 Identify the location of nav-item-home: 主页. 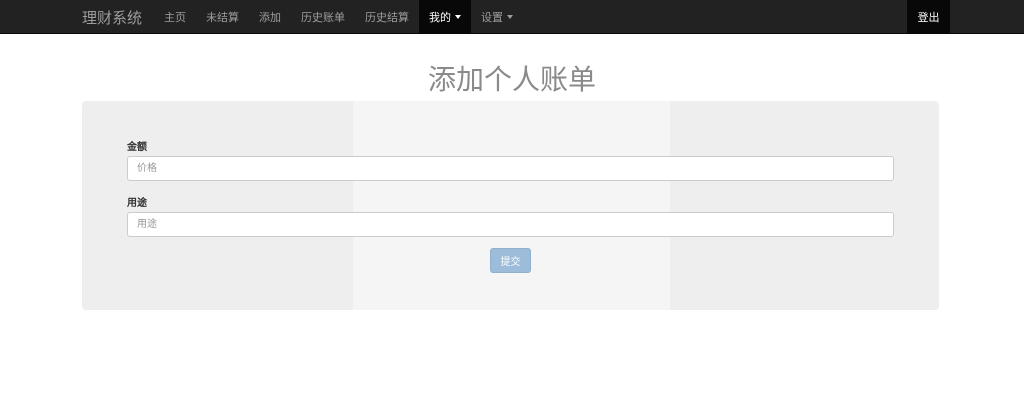
(175, 17).